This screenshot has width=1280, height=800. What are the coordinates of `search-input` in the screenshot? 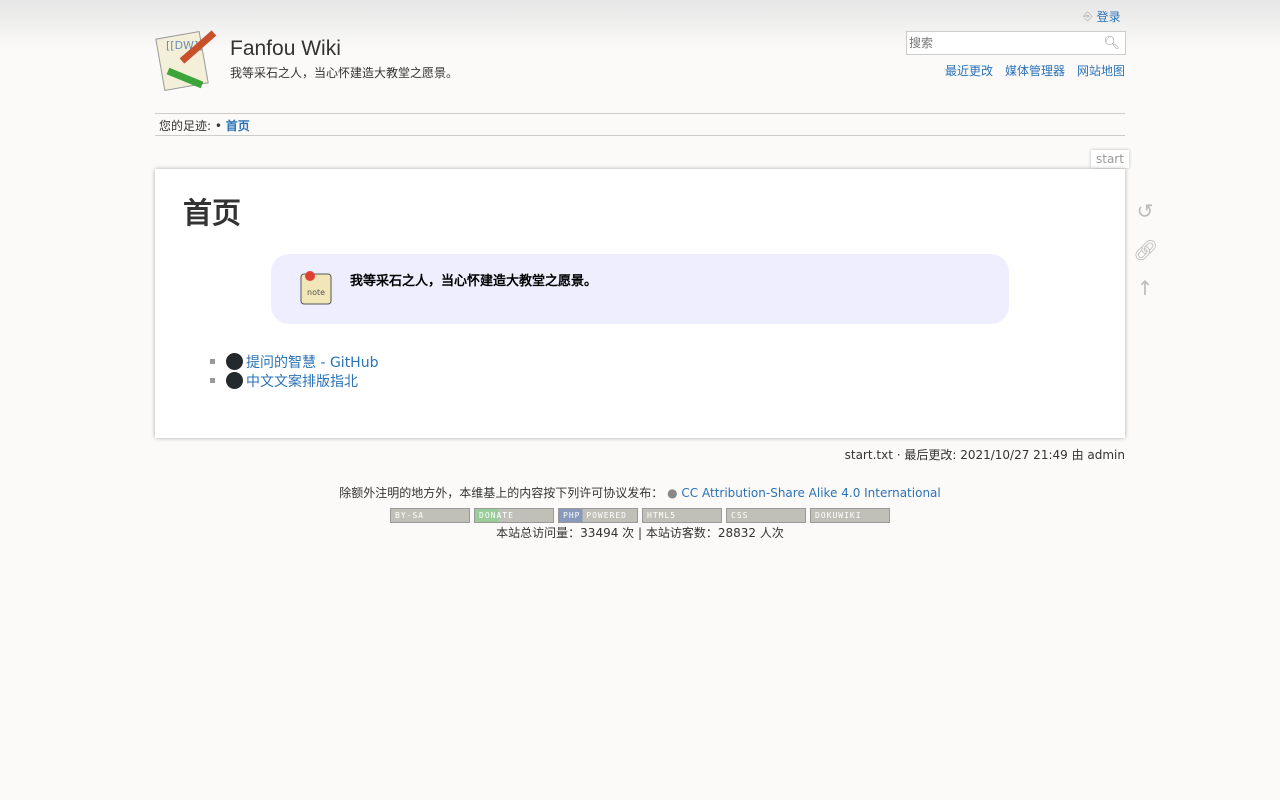 It's located at (1004, 43).